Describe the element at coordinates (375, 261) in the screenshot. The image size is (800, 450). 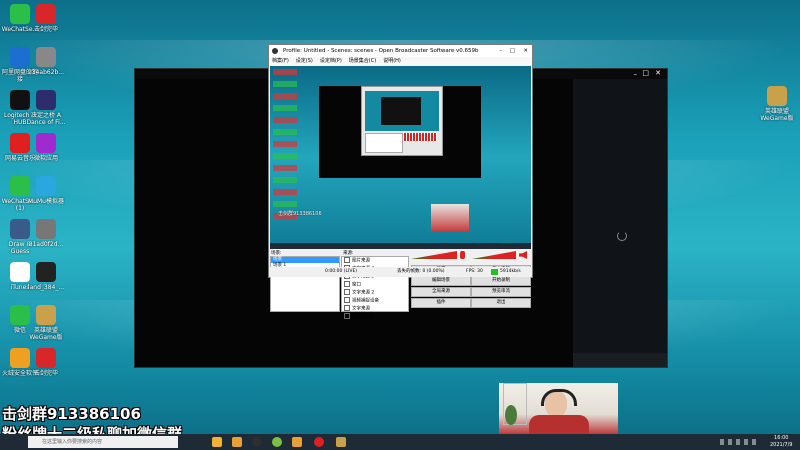
I see `source-item: 图片来源` at that location.